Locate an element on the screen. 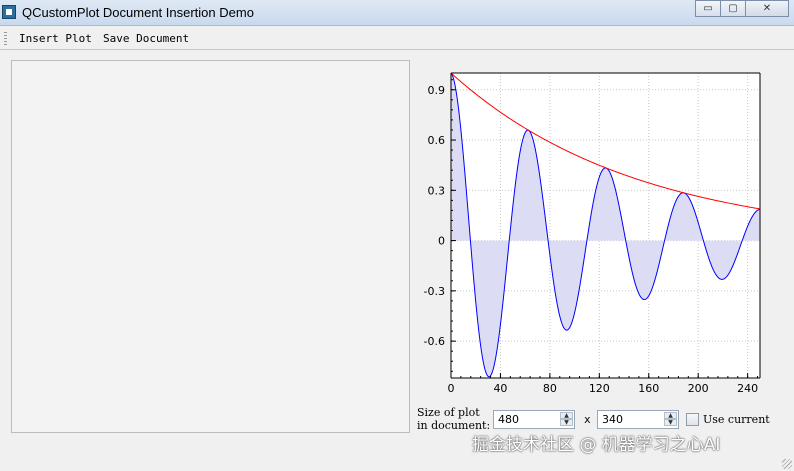 Image resolution: width=794 pixels, height=471 pixels. y-tick-label: 0.6 is located at coordinates (437, 140).